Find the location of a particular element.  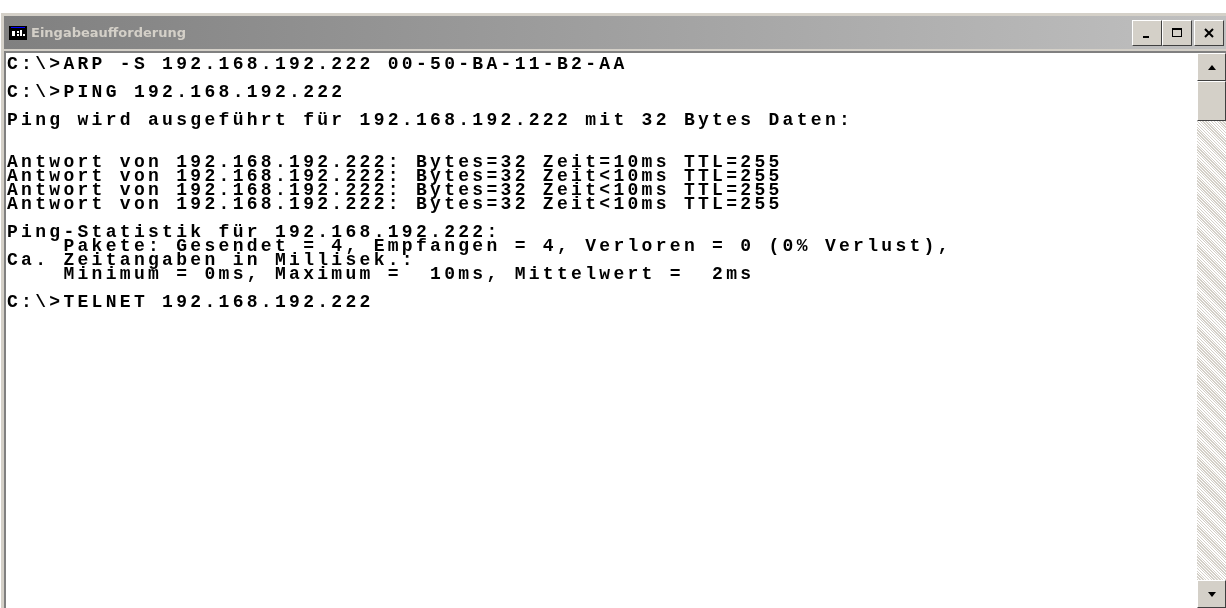

console-line: Antwort von 192.168.192.222: Bytes=32 Zeit=10ms TTL=255 is located at coordinates (395, 162).